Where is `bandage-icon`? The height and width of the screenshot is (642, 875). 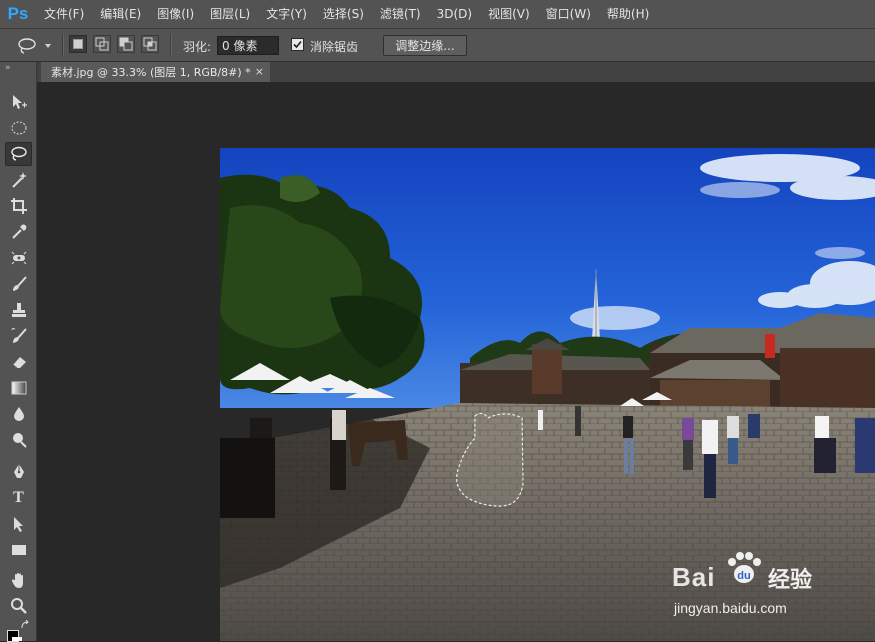
bandage-icon is located at coordinates (18, 258).